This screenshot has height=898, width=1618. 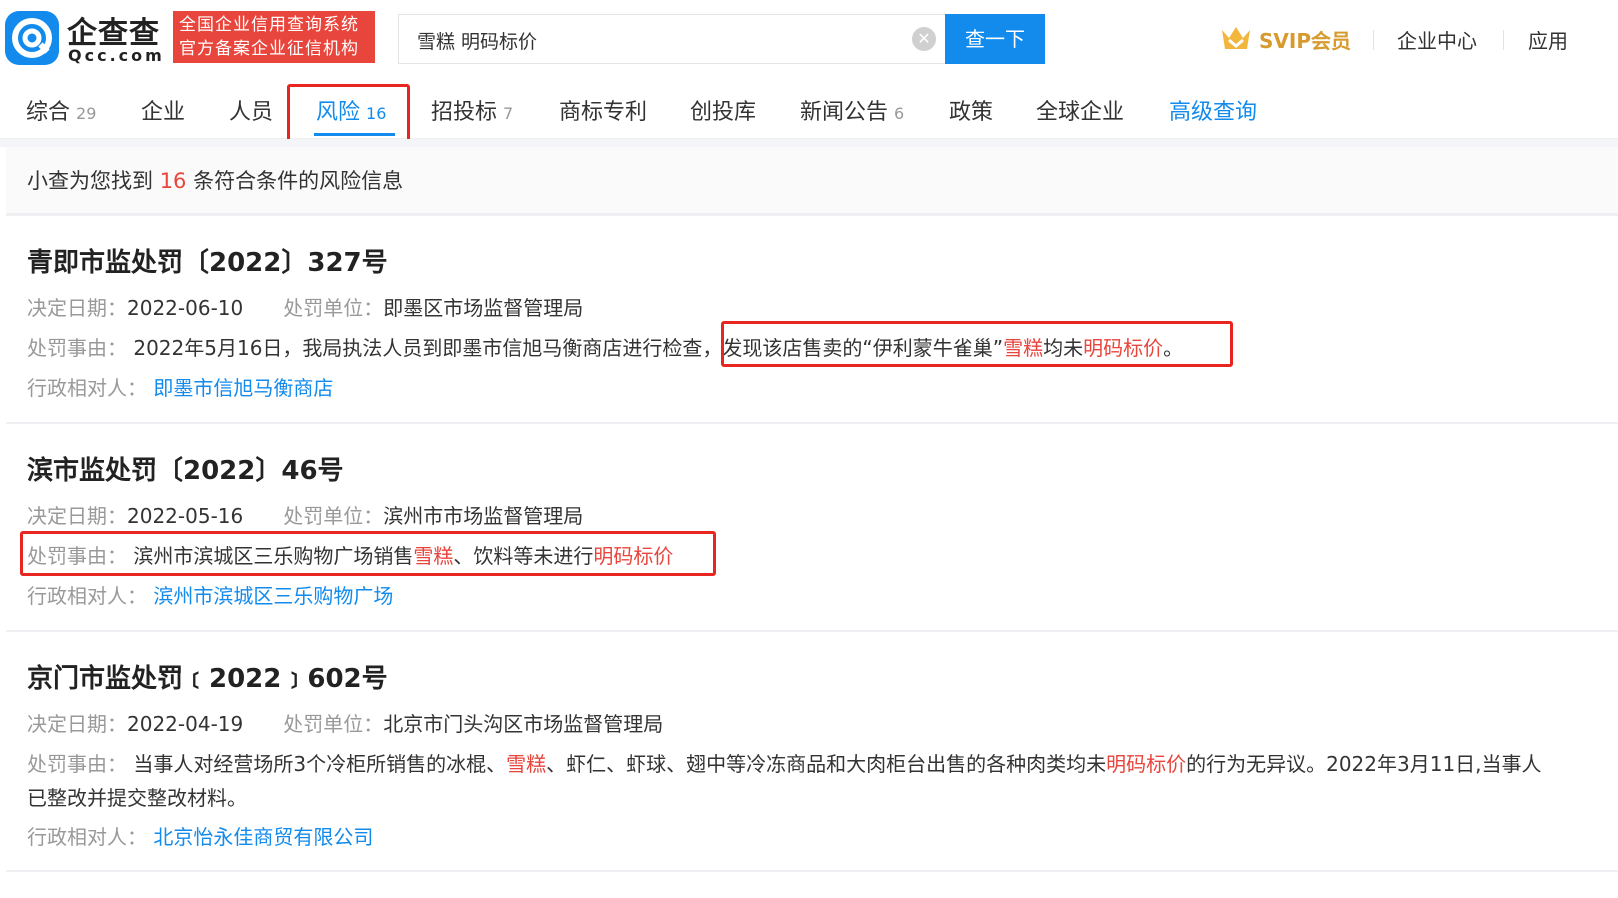 I want to click on apps-link: 应用, so click(x=1548, y=39).